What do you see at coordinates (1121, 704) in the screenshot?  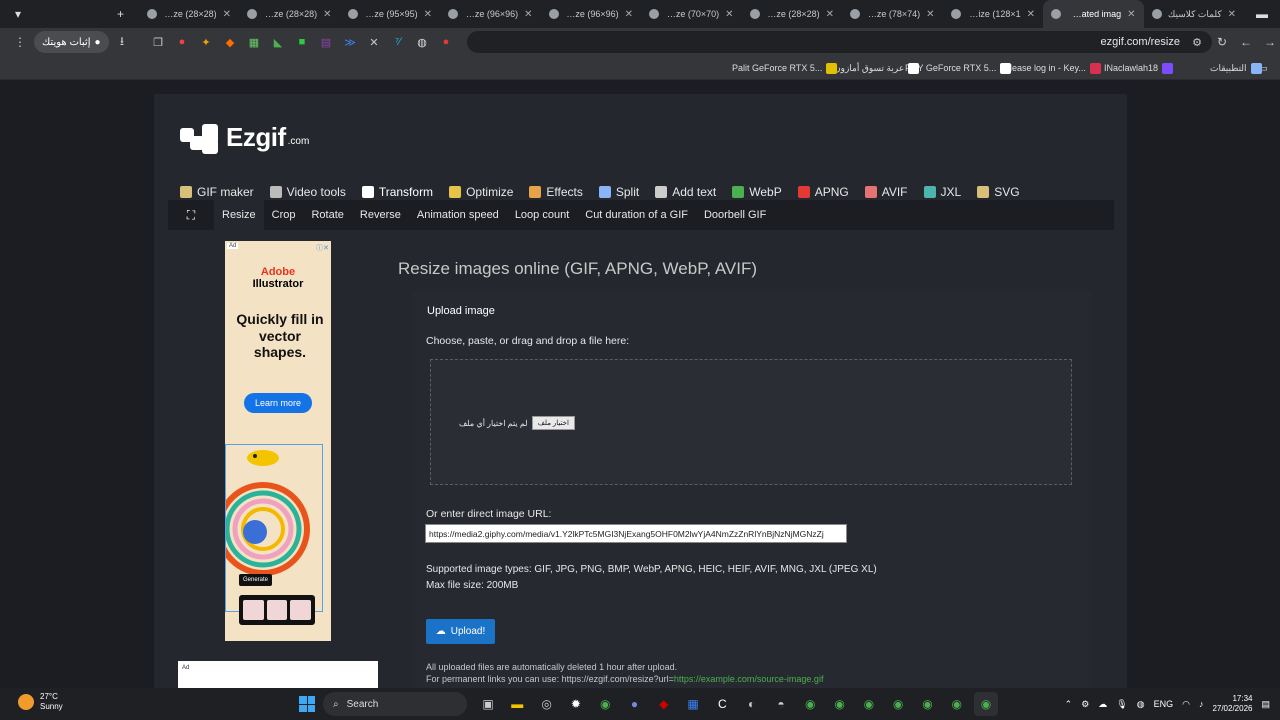 I see `microphone-icon: 🎙` at bounding box center [1121, 704].